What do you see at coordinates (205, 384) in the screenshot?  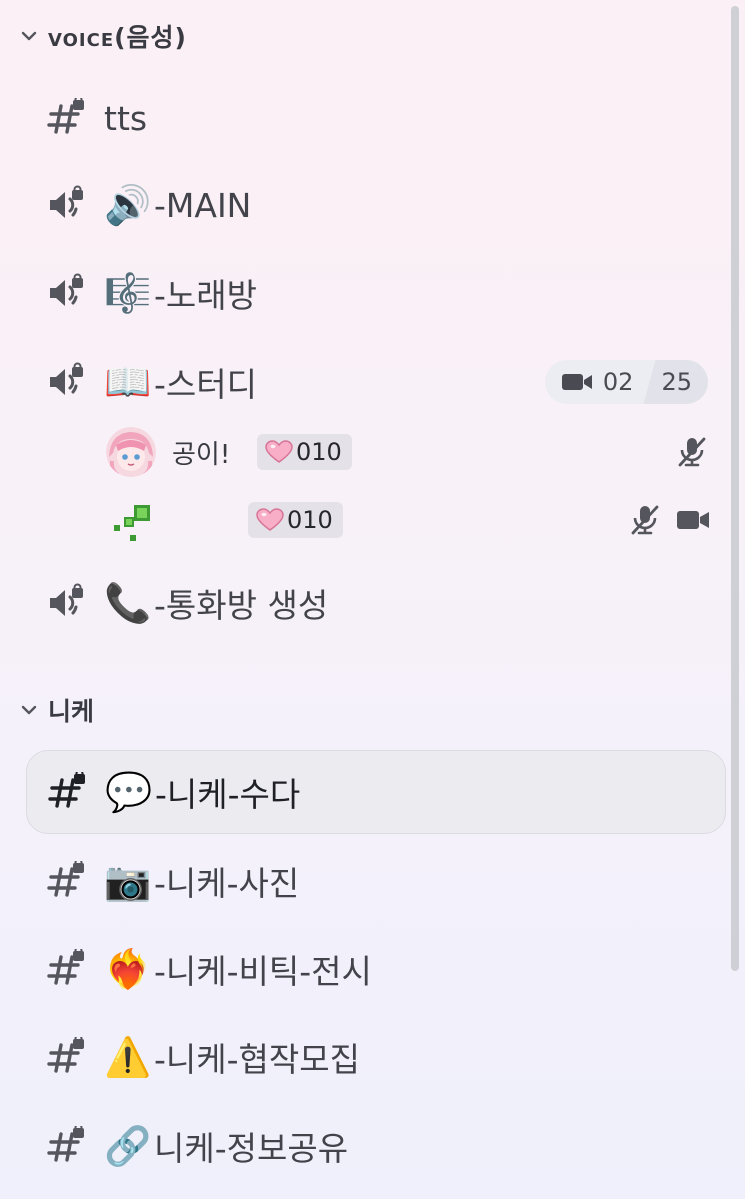 I see `channel-name: -스터디` at bounding box center [205, 384].